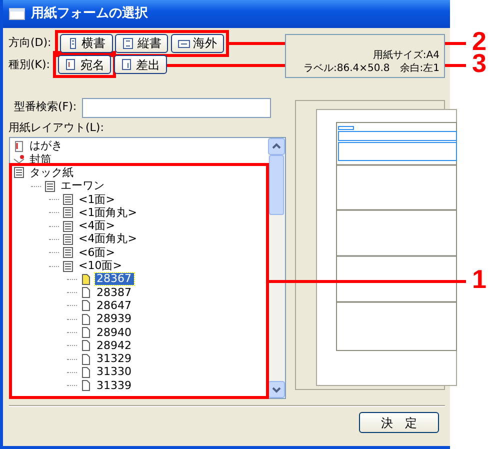 Image resolution: width=500 pixels, height=449 pixels. What do you see at coordinates (114, 359) in the screenshot?
I see `tree-item: 31329` at bounding box center [114, 359].